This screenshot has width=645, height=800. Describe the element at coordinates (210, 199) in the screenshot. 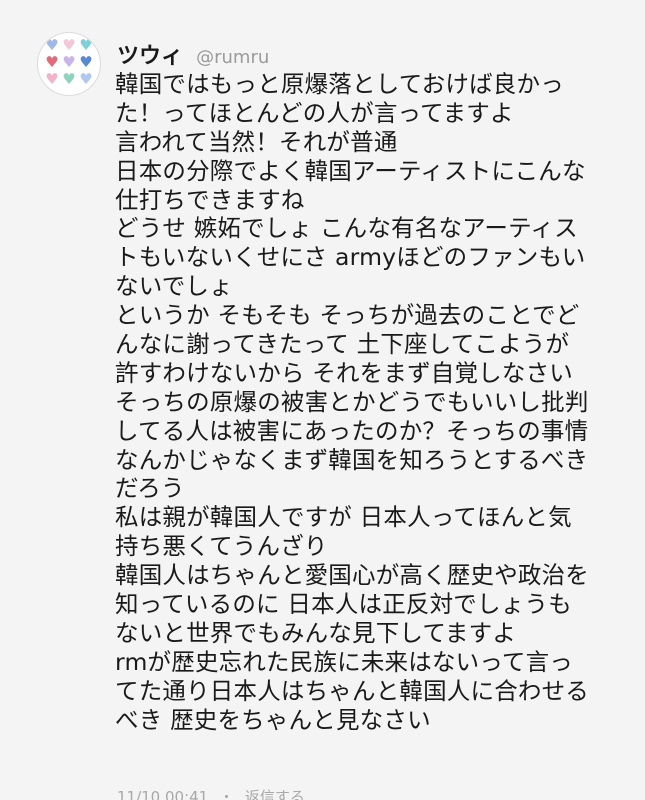

I see `comment-line: 仕打ちできますね` at that location.